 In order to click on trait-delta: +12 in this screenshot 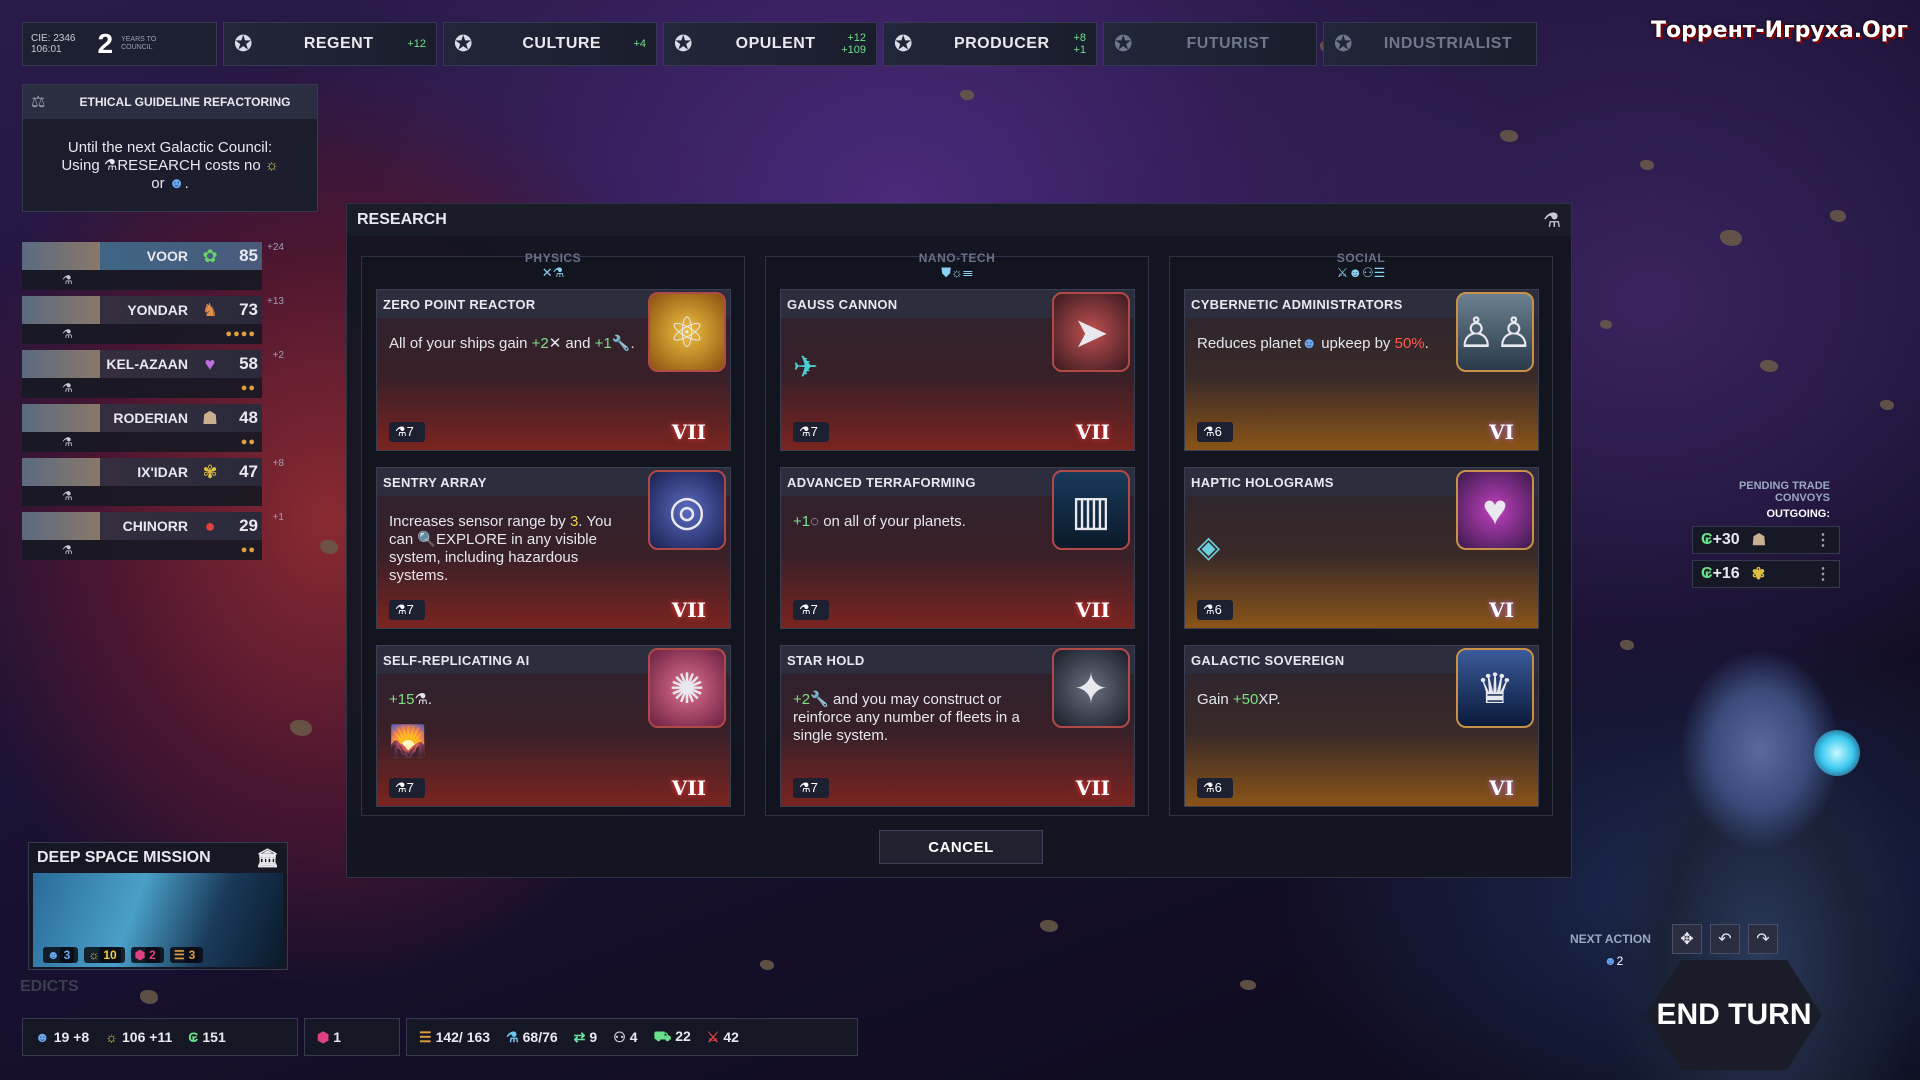, I will do `click(416, 44)`.